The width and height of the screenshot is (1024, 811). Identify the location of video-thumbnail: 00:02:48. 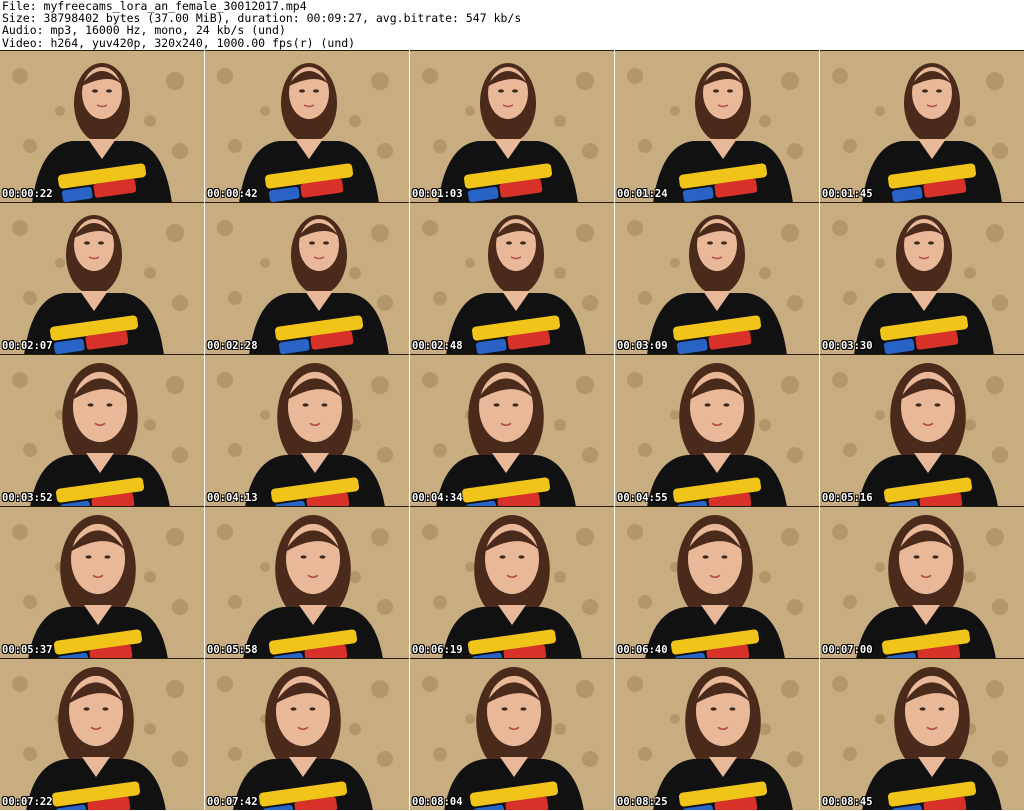
(512, 278).